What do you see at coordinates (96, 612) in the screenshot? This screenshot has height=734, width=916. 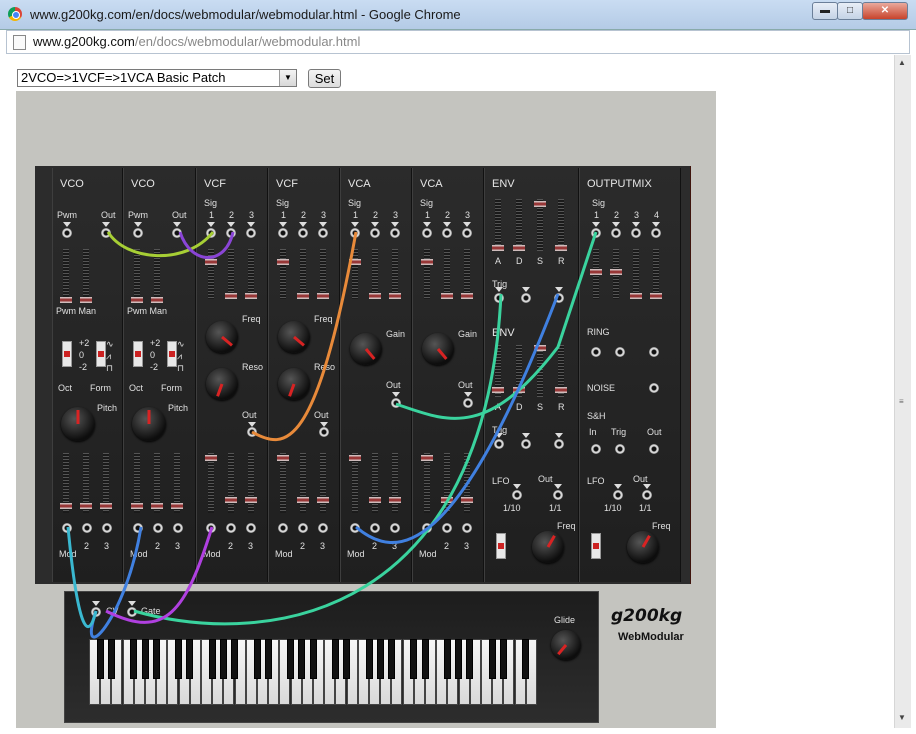 I see `cv-jack` at bounding box center [96, 612].